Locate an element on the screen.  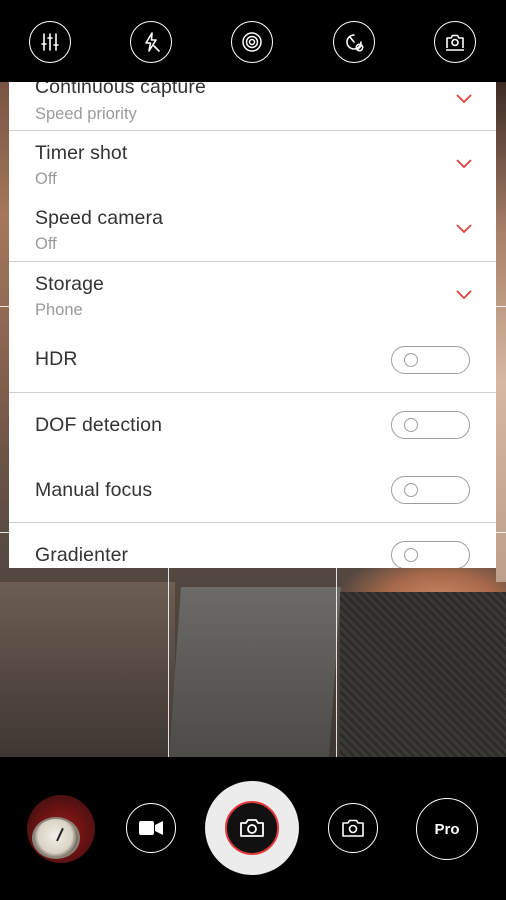
video-camera-icon is located at coordinates (151, 828).